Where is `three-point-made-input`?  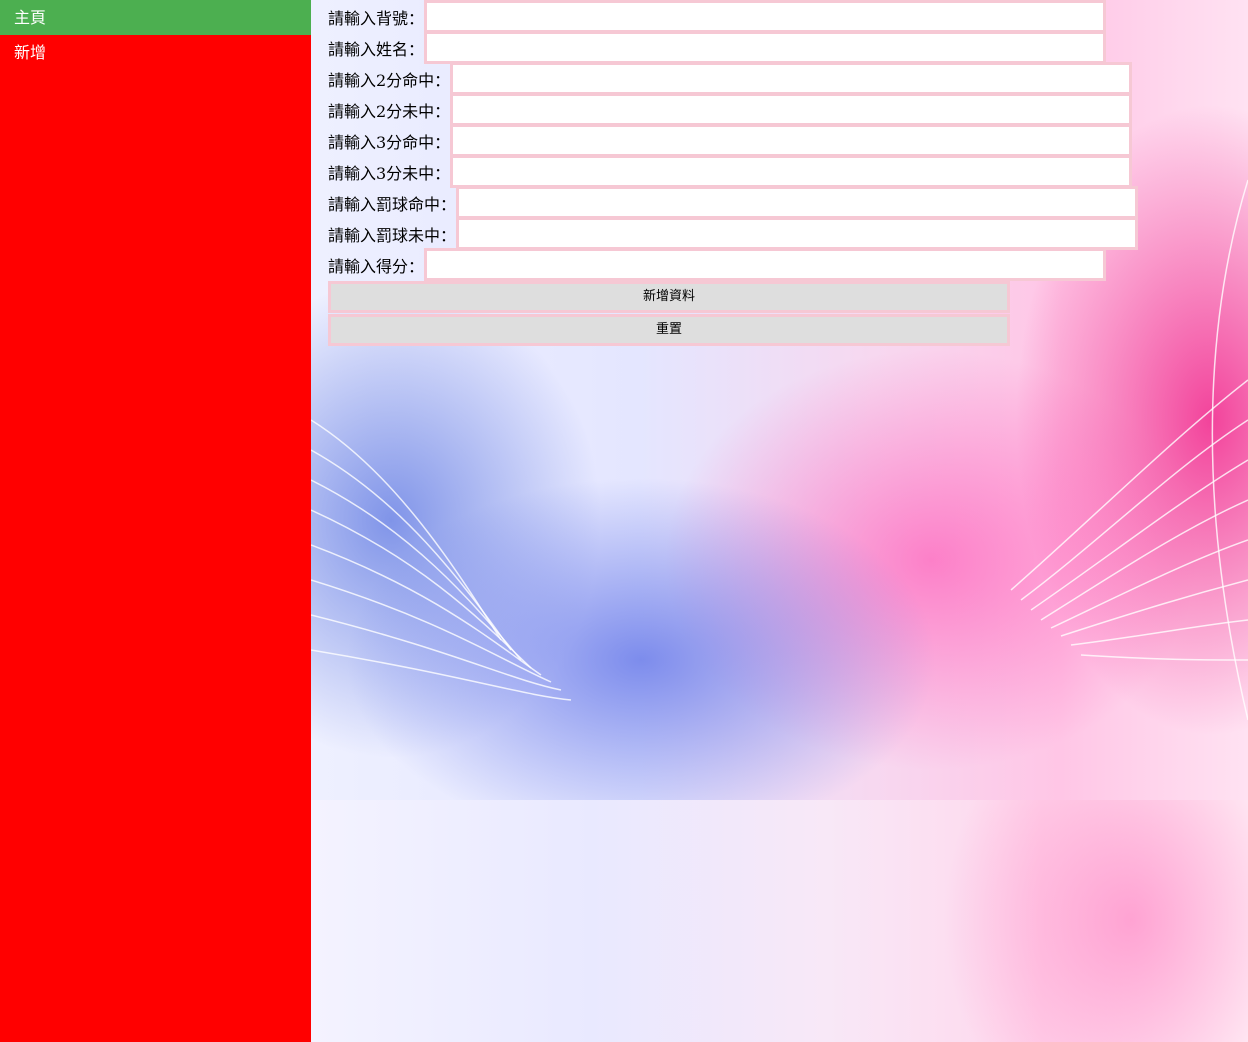
three-point-made-input is located at coordinates (791, 140).